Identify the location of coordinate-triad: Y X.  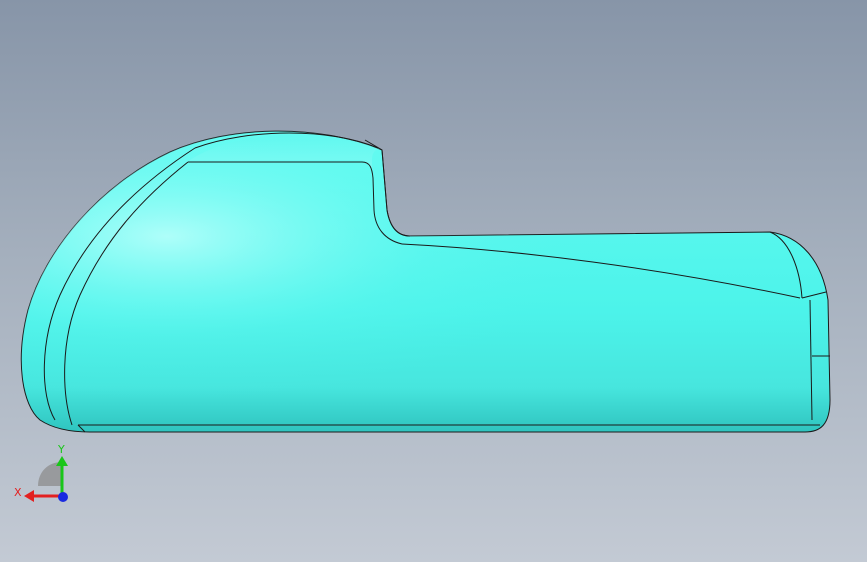
(41, 472).